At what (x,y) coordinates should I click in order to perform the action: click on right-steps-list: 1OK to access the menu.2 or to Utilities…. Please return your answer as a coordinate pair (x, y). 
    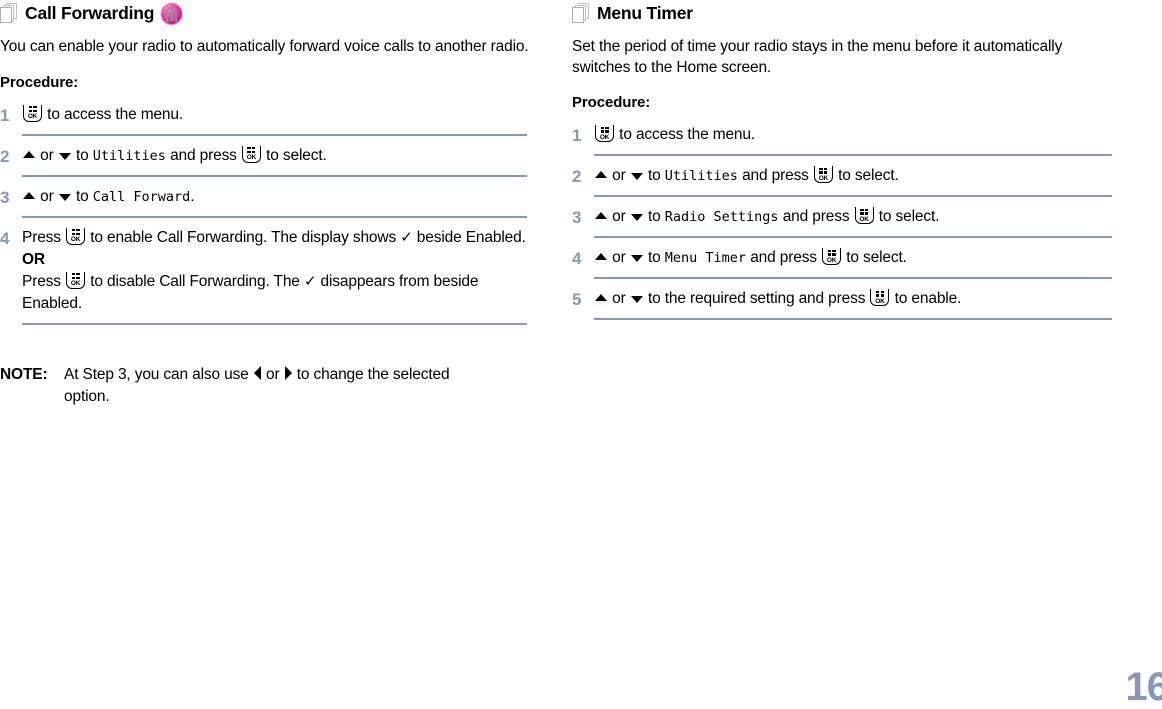
    Looking at the image, I should click on (842, 226).